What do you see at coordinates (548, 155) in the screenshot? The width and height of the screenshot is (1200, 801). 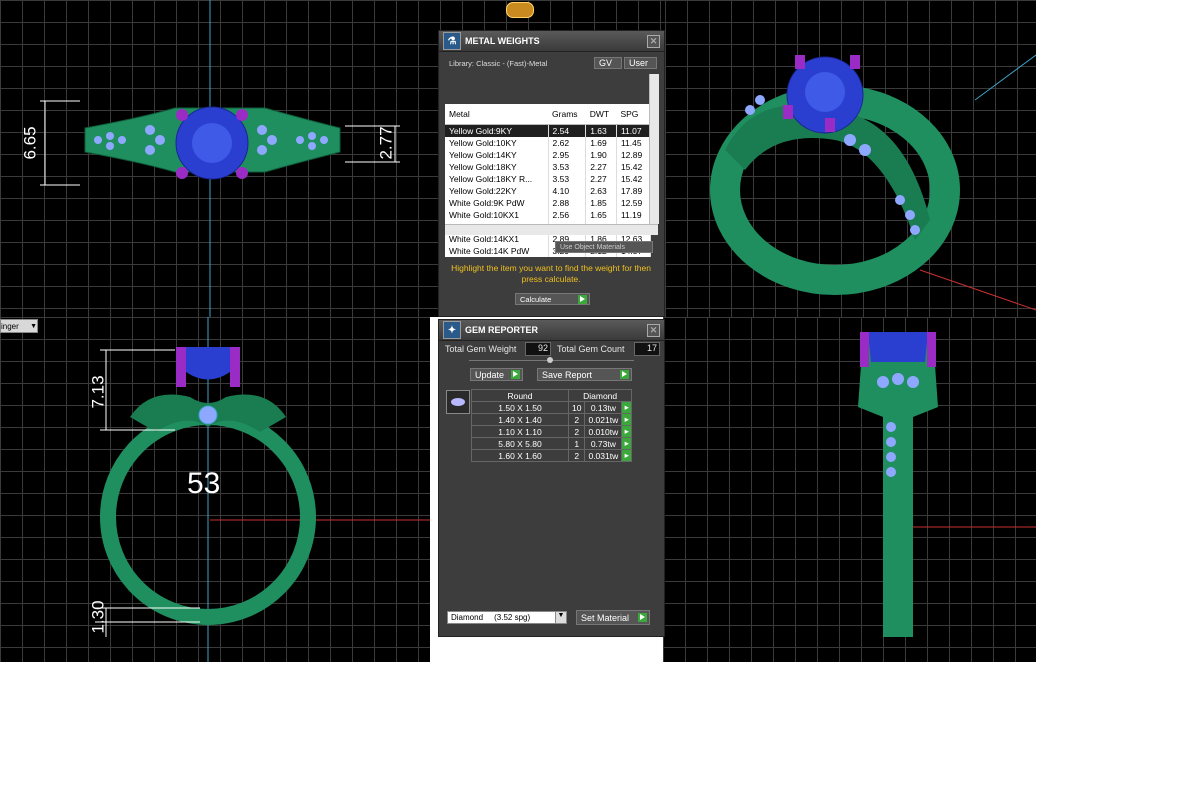 I see `metal-table-row: Yellow Gold:14KY 2.95 1.90 12.89` at bounding box center [548, 155].